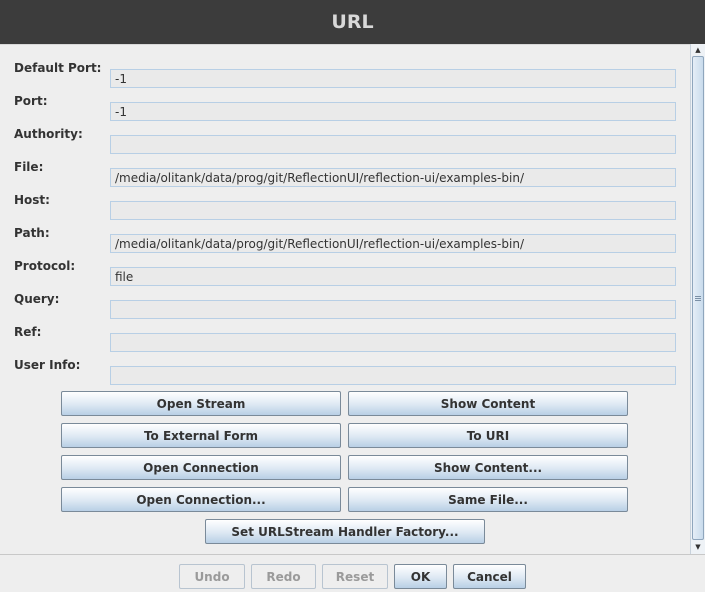  I want to click on window-title-bar: URL, so click(352, 22).